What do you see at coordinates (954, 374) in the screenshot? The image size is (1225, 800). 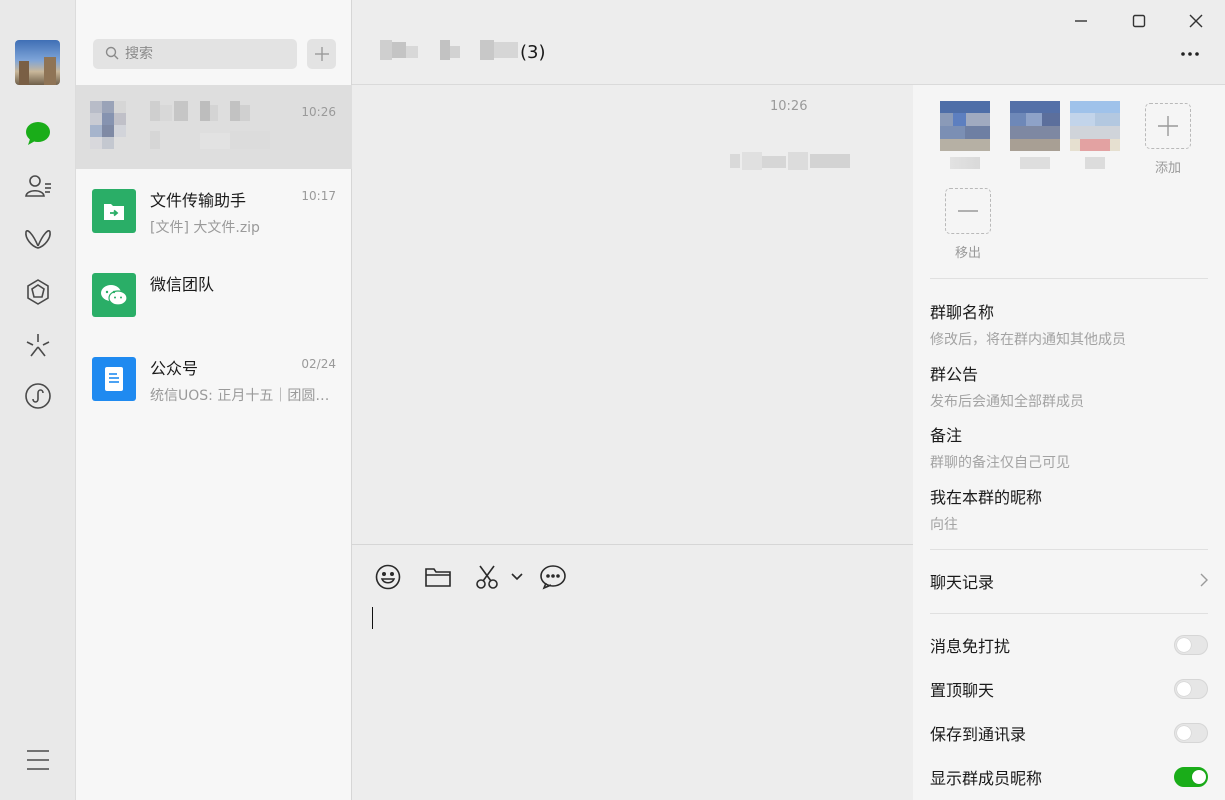 I see `setting-title: 群公告` at bounding box center [954, 374].